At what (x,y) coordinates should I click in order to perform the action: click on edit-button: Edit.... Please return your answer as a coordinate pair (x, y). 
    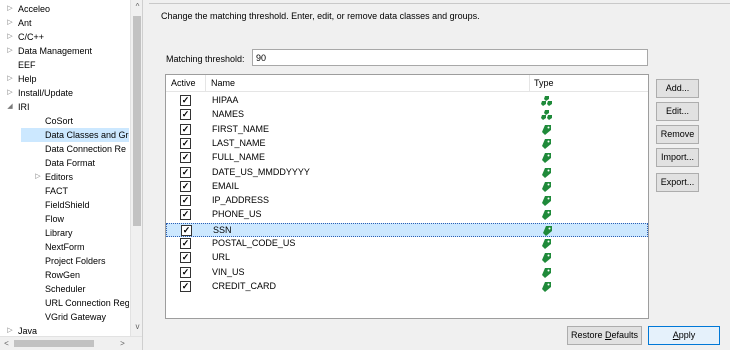
    Looking at the image, I should click on (677, 111).